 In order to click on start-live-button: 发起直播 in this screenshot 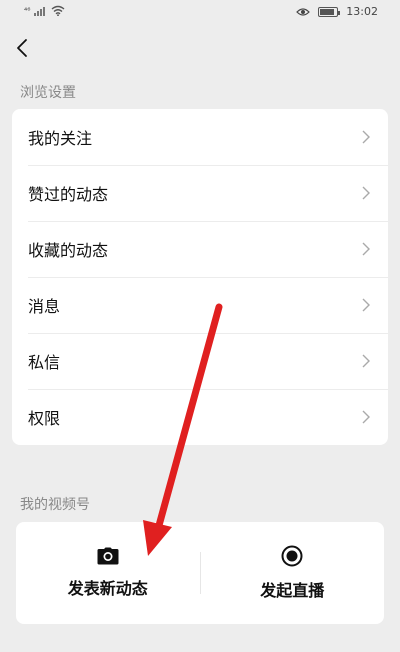, I will do `click(293, 573)`.